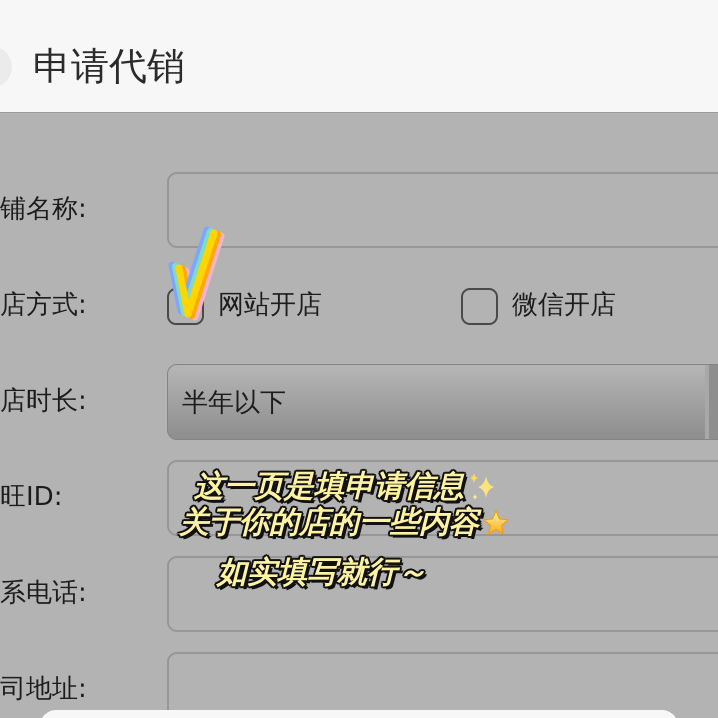 The image size is (718, 718). Describe the element at coordinates (322, 573) in the screenshot. I see `annotation-text: 如实填写就行～` at that location.